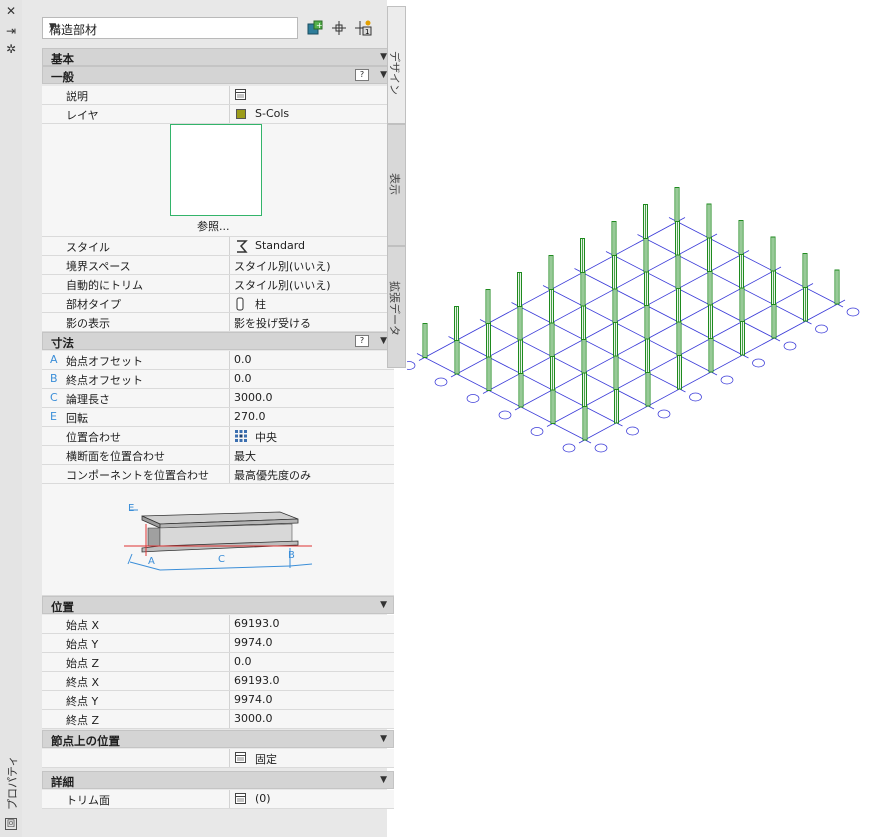 The height and width of the screenshot is (840, 878). I want to click on row-location: 始点 X 69193.0, so click(218, 624).